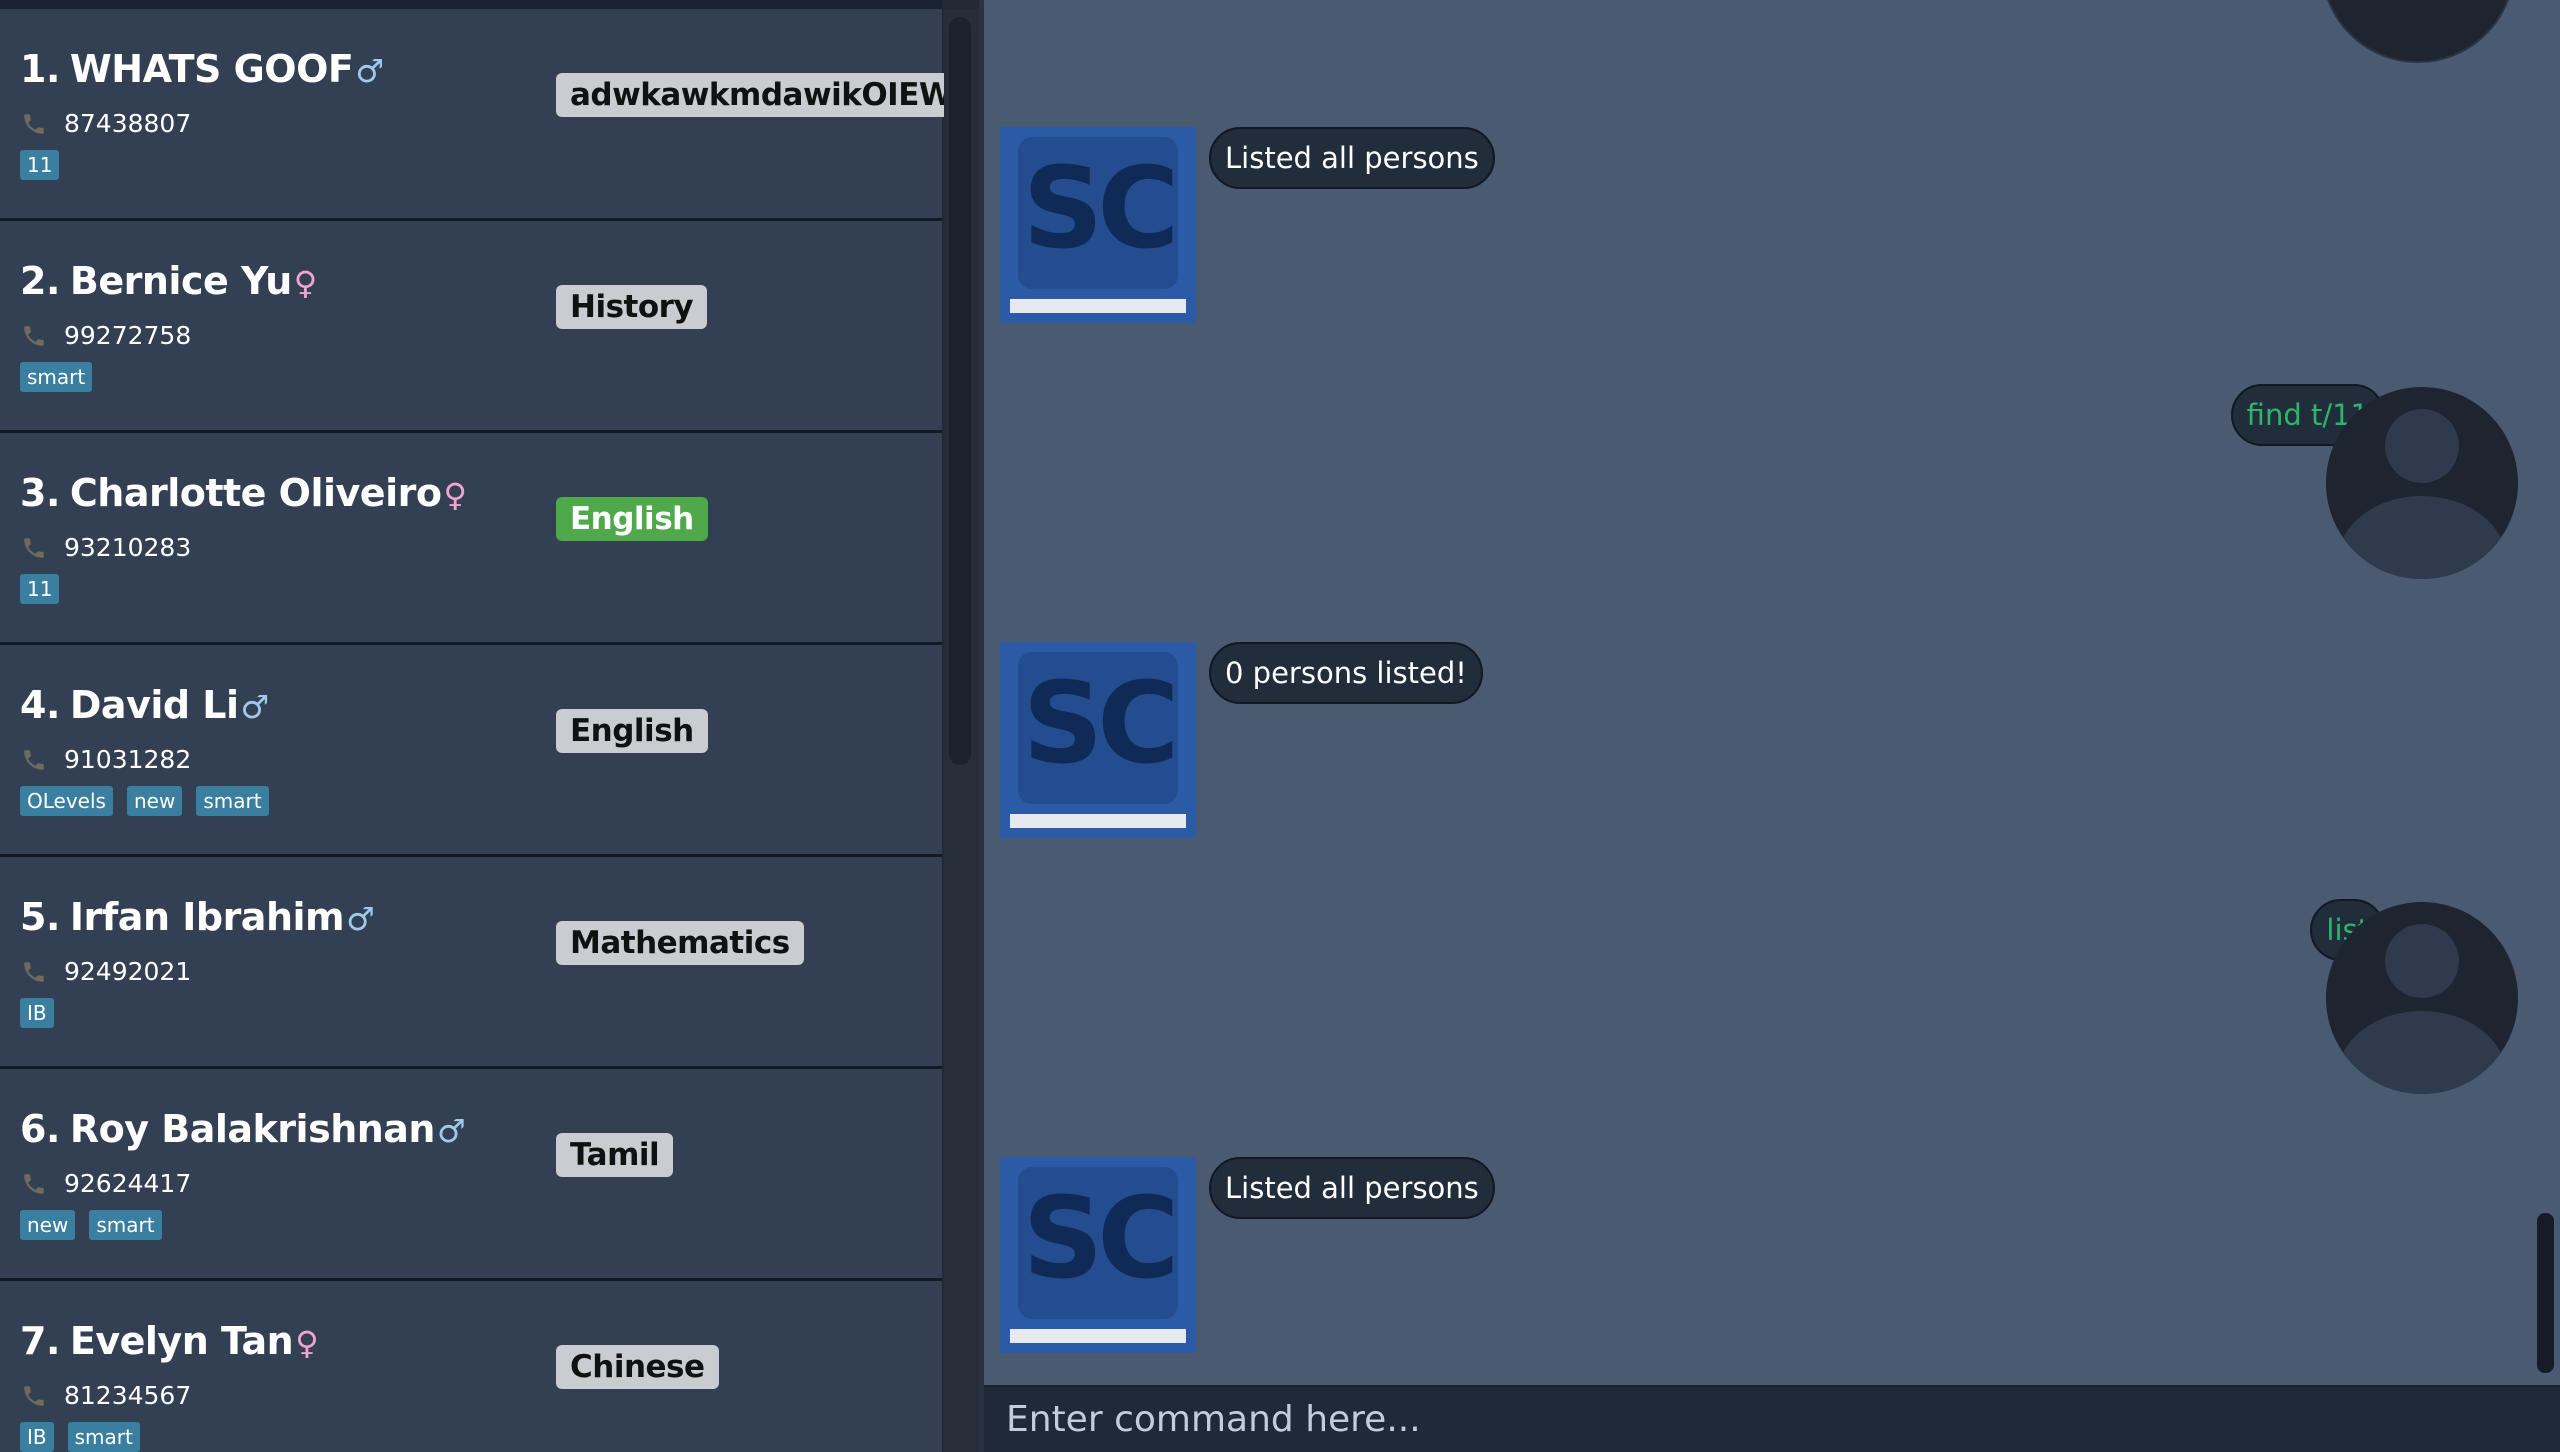  I want to click on person-name: 1. WHATS GOOF♂, so click(202, 69).